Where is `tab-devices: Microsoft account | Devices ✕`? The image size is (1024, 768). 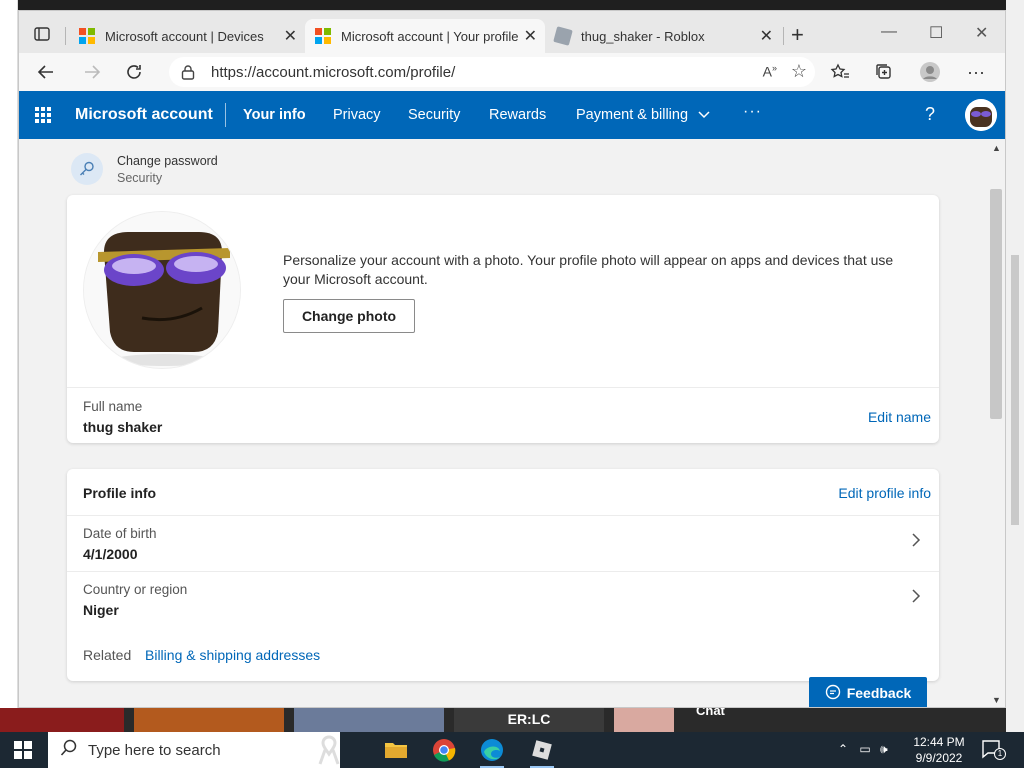 tab-devices: Microsoft account | Devices ✕ is located at coordinates (187, 36).